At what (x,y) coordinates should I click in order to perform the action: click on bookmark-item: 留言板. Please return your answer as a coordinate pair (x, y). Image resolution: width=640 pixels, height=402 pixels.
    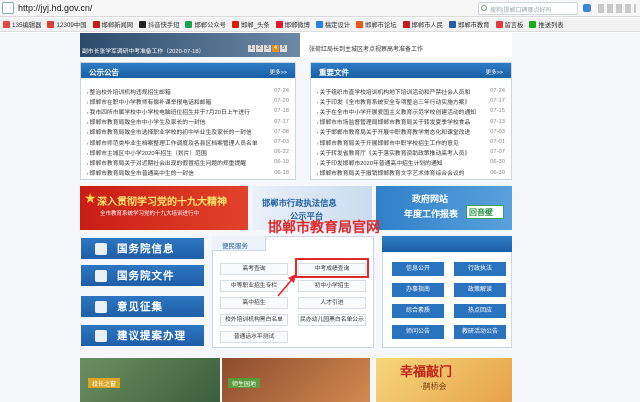
    Looking at the image, I should click on (509, 24).